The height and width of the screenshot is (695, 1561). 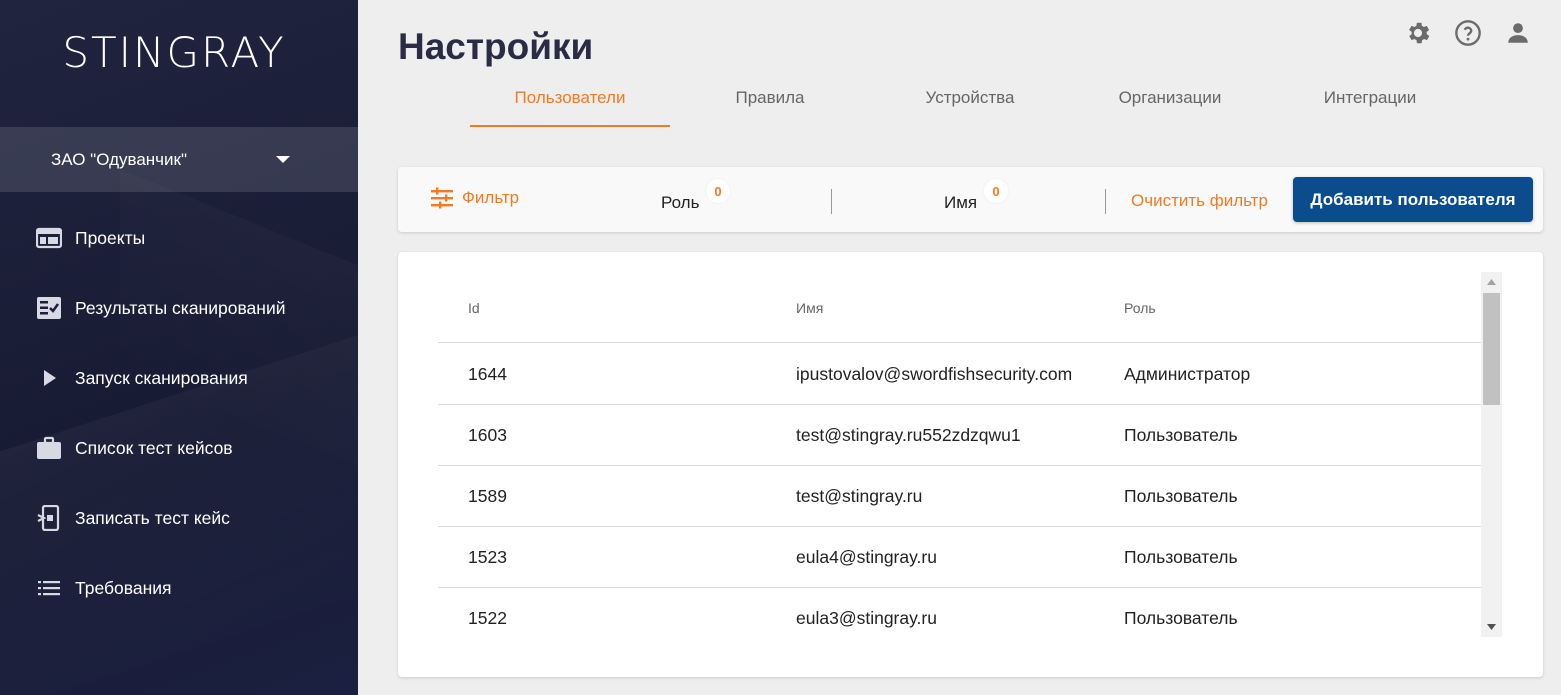 What do you see at coordinates (570, 98) in the screenshot?
I see `tab-users: Пользователи` at bounding box center [570, 98].